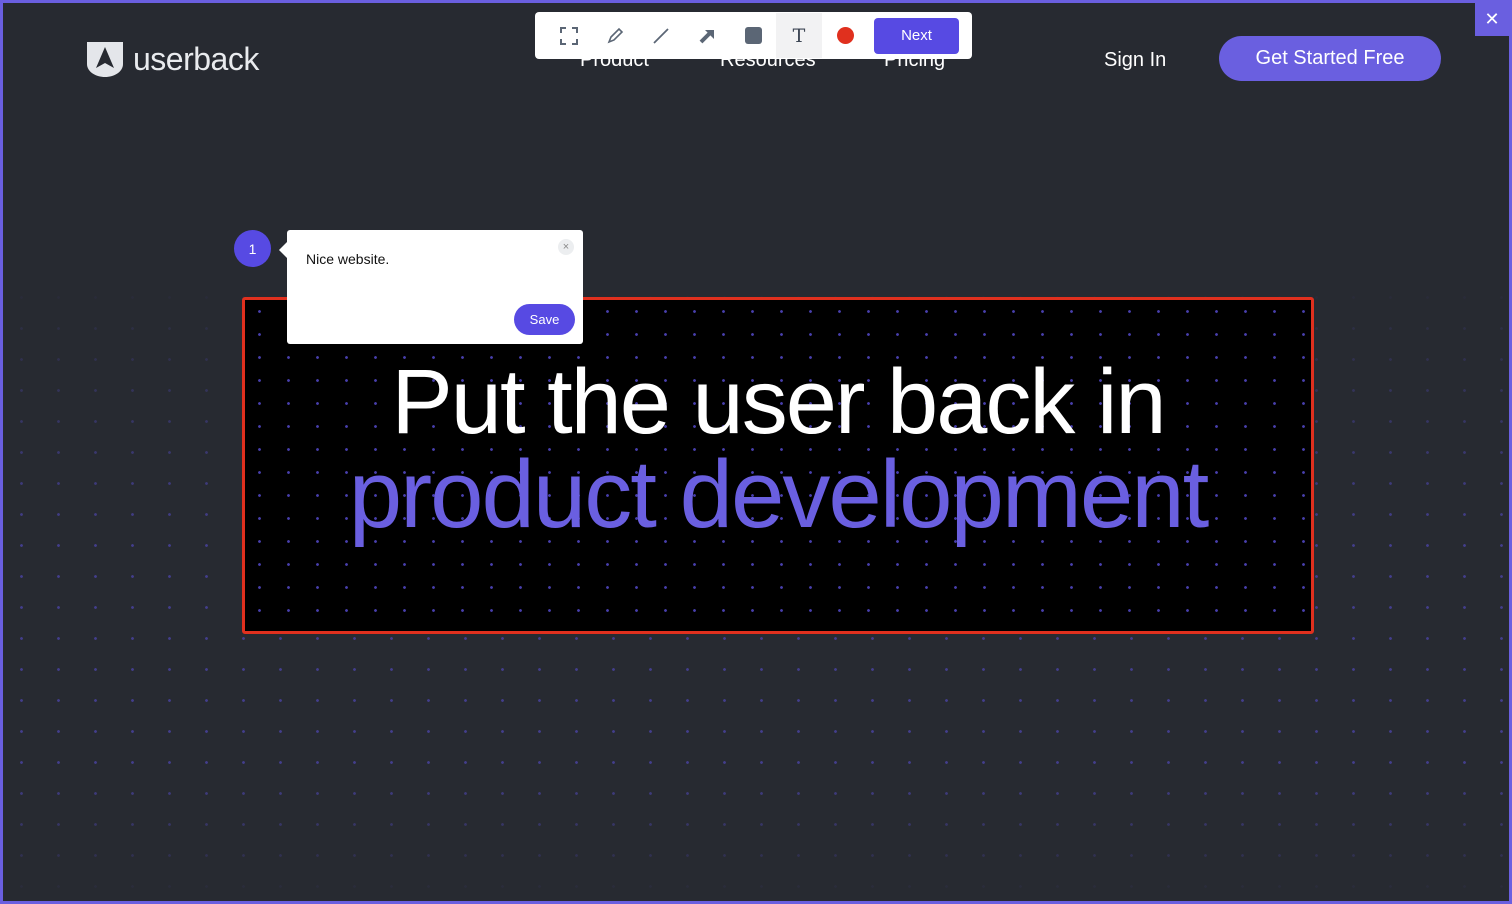 This screenshot has width=1512, height=904. I want to click on rectangle-icon, so click(753, 35).